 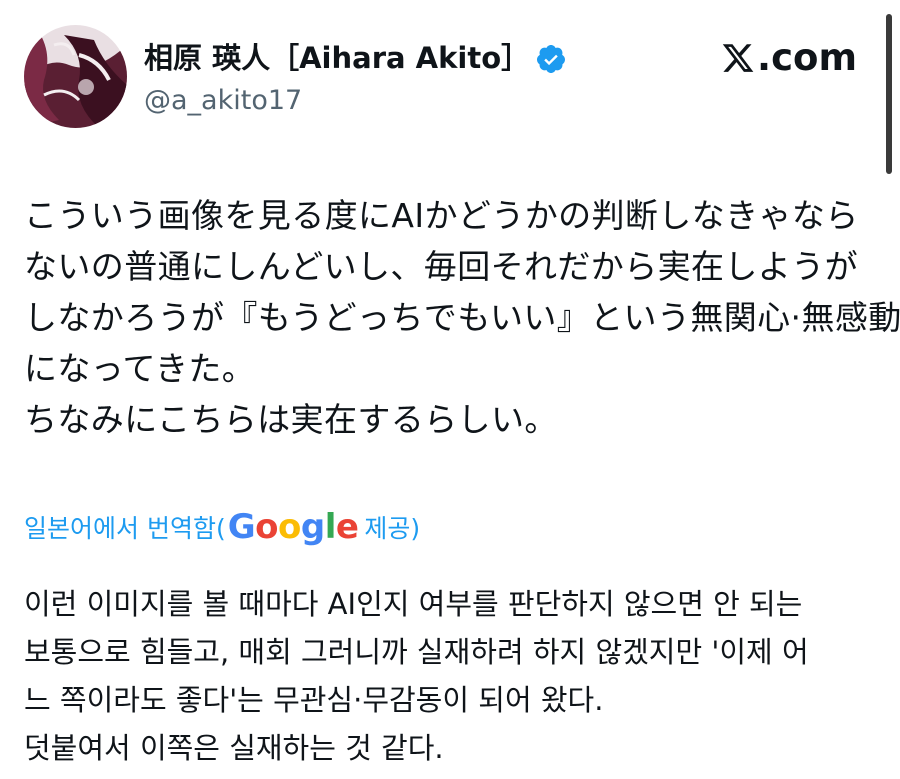 What do you see at coordinates (738, 57) in the screenshot?
I see `x-logo-icon` at bounding box center [738, 57].